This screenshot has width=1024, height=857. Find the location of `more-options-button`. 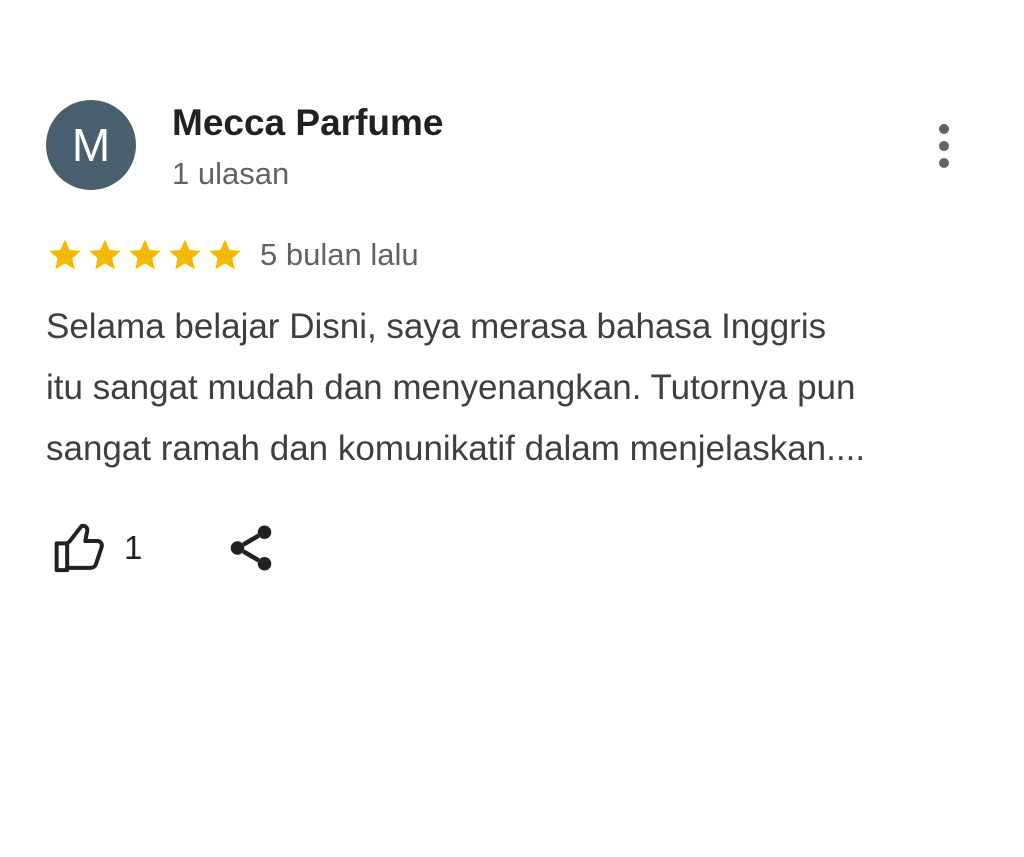

more-options-button is located at coordinates (944, 146).